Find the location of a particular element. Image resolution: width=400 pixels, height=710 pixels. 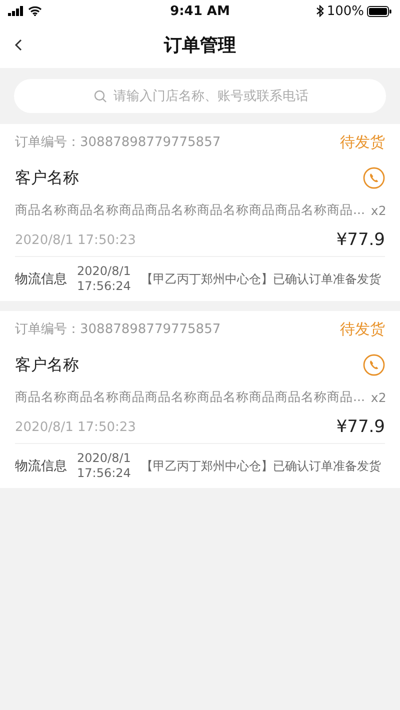

signal-icon is located at coordinates (16, 11).